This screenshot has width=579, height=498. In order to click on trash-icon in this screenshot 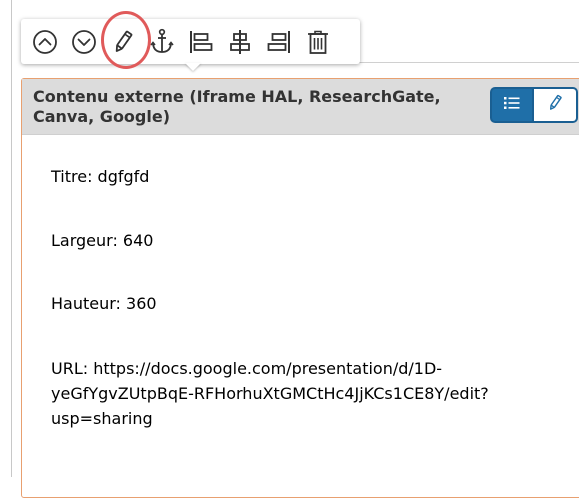, I will do `click(318, 42)`.